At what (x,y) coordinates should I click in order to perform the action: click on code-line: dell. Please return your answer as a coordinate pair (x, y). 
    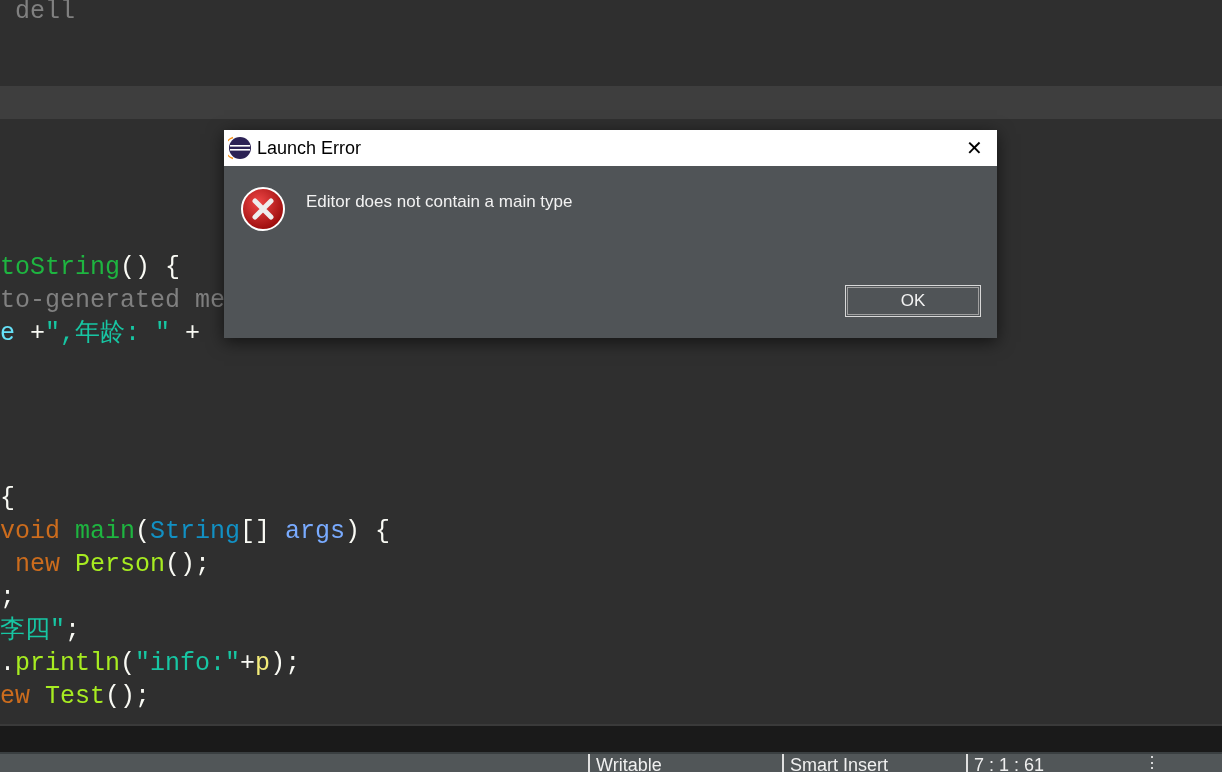
    Looking at the image, I should click on (44, 12).